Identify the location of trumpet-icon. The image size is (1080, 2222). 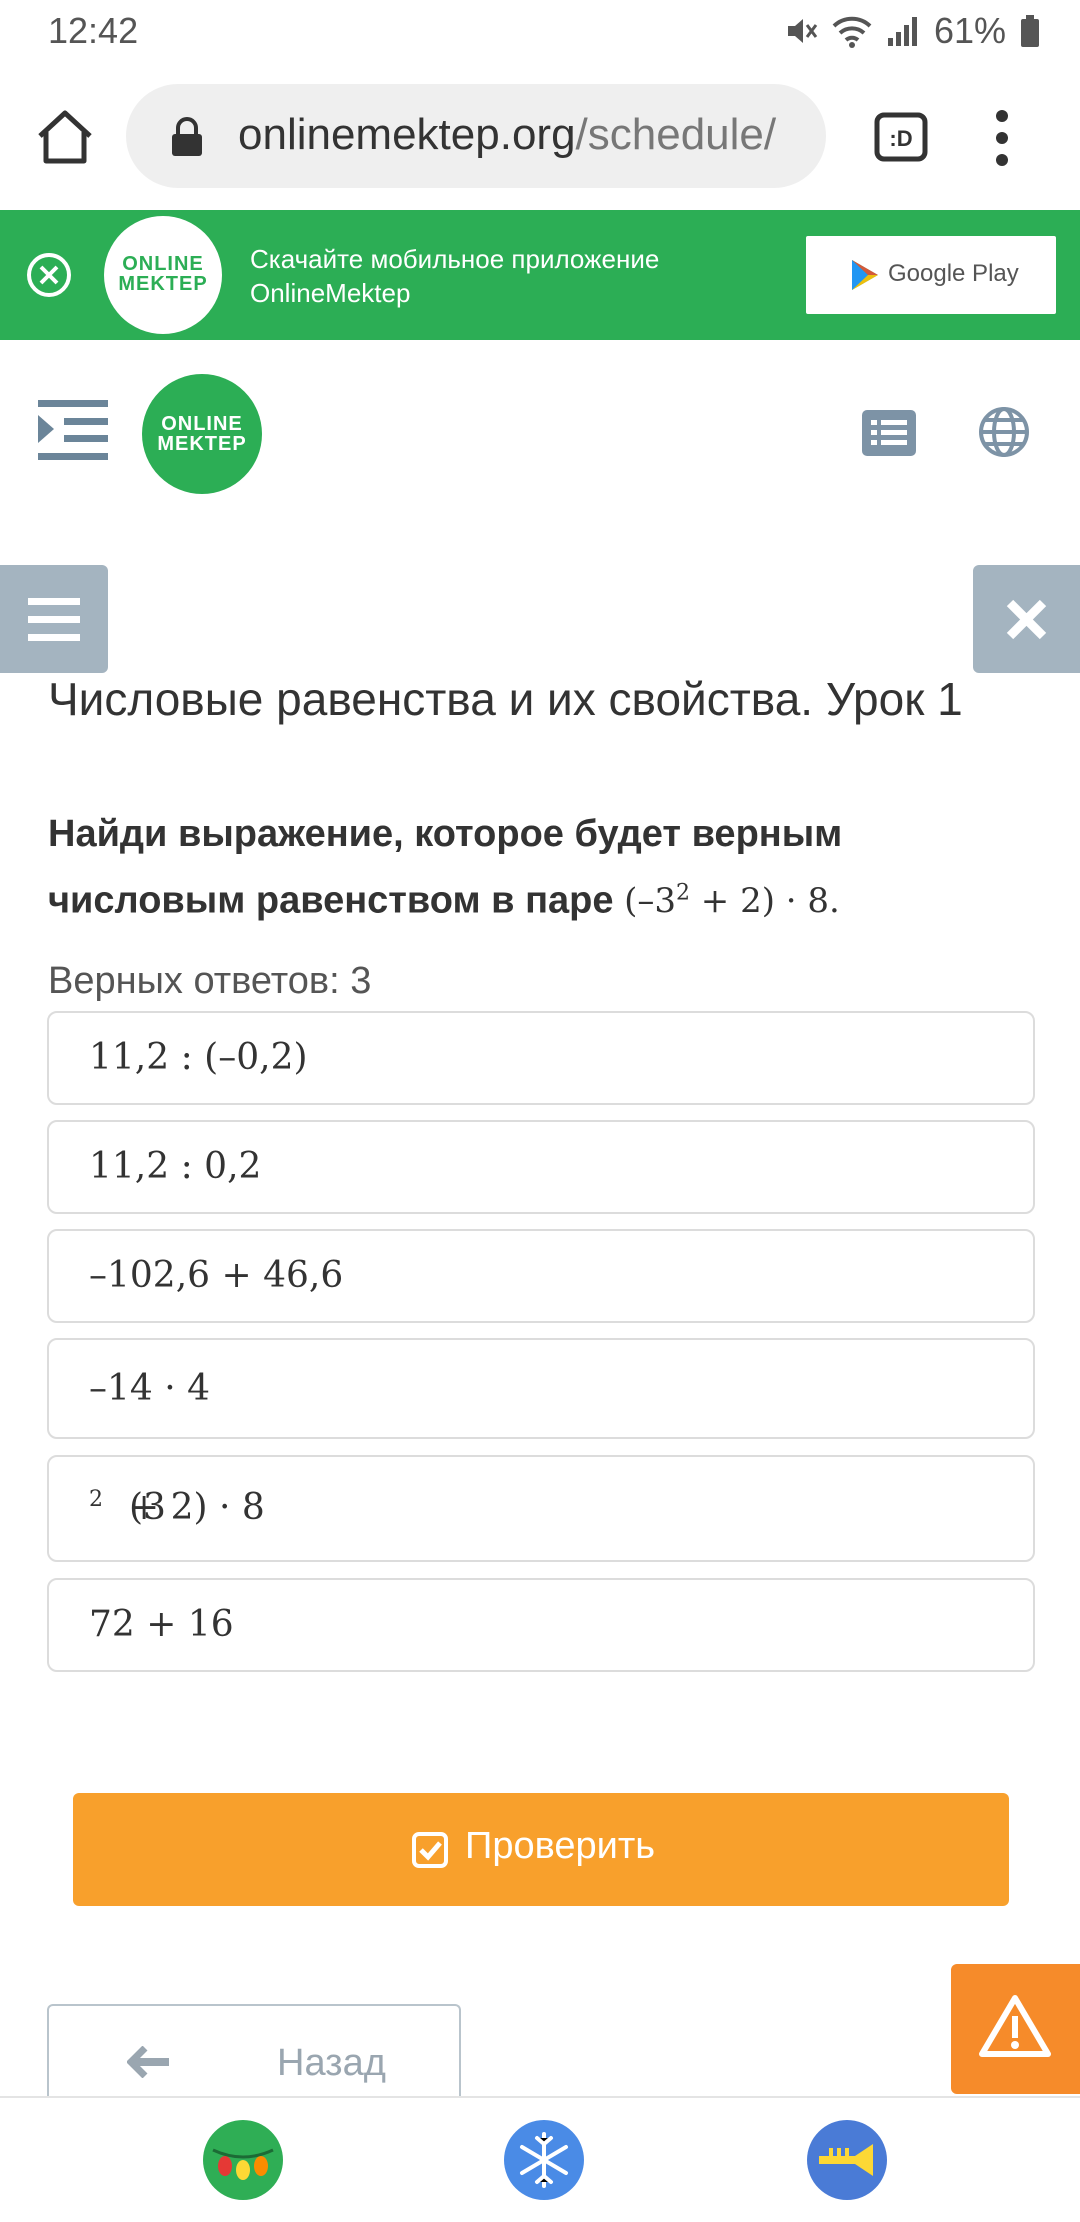
(847, 2160).